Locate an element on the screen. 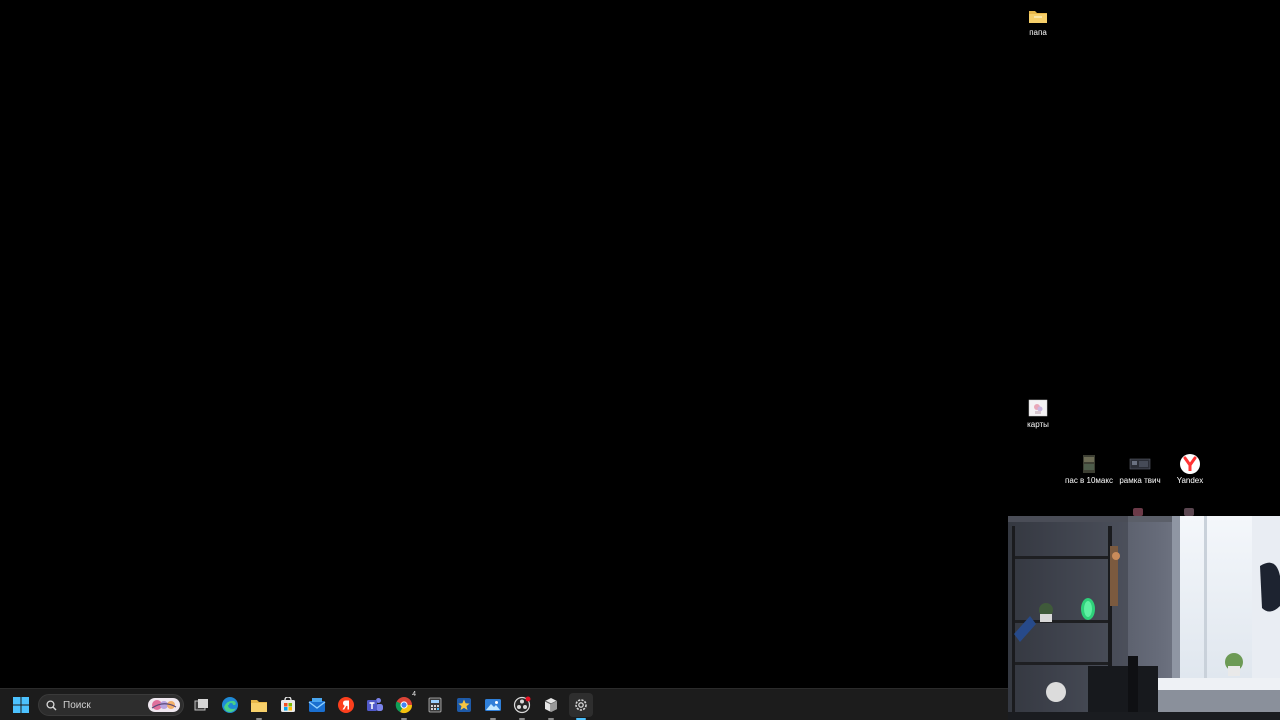  mail-icon is located at coordinates (317, 705).